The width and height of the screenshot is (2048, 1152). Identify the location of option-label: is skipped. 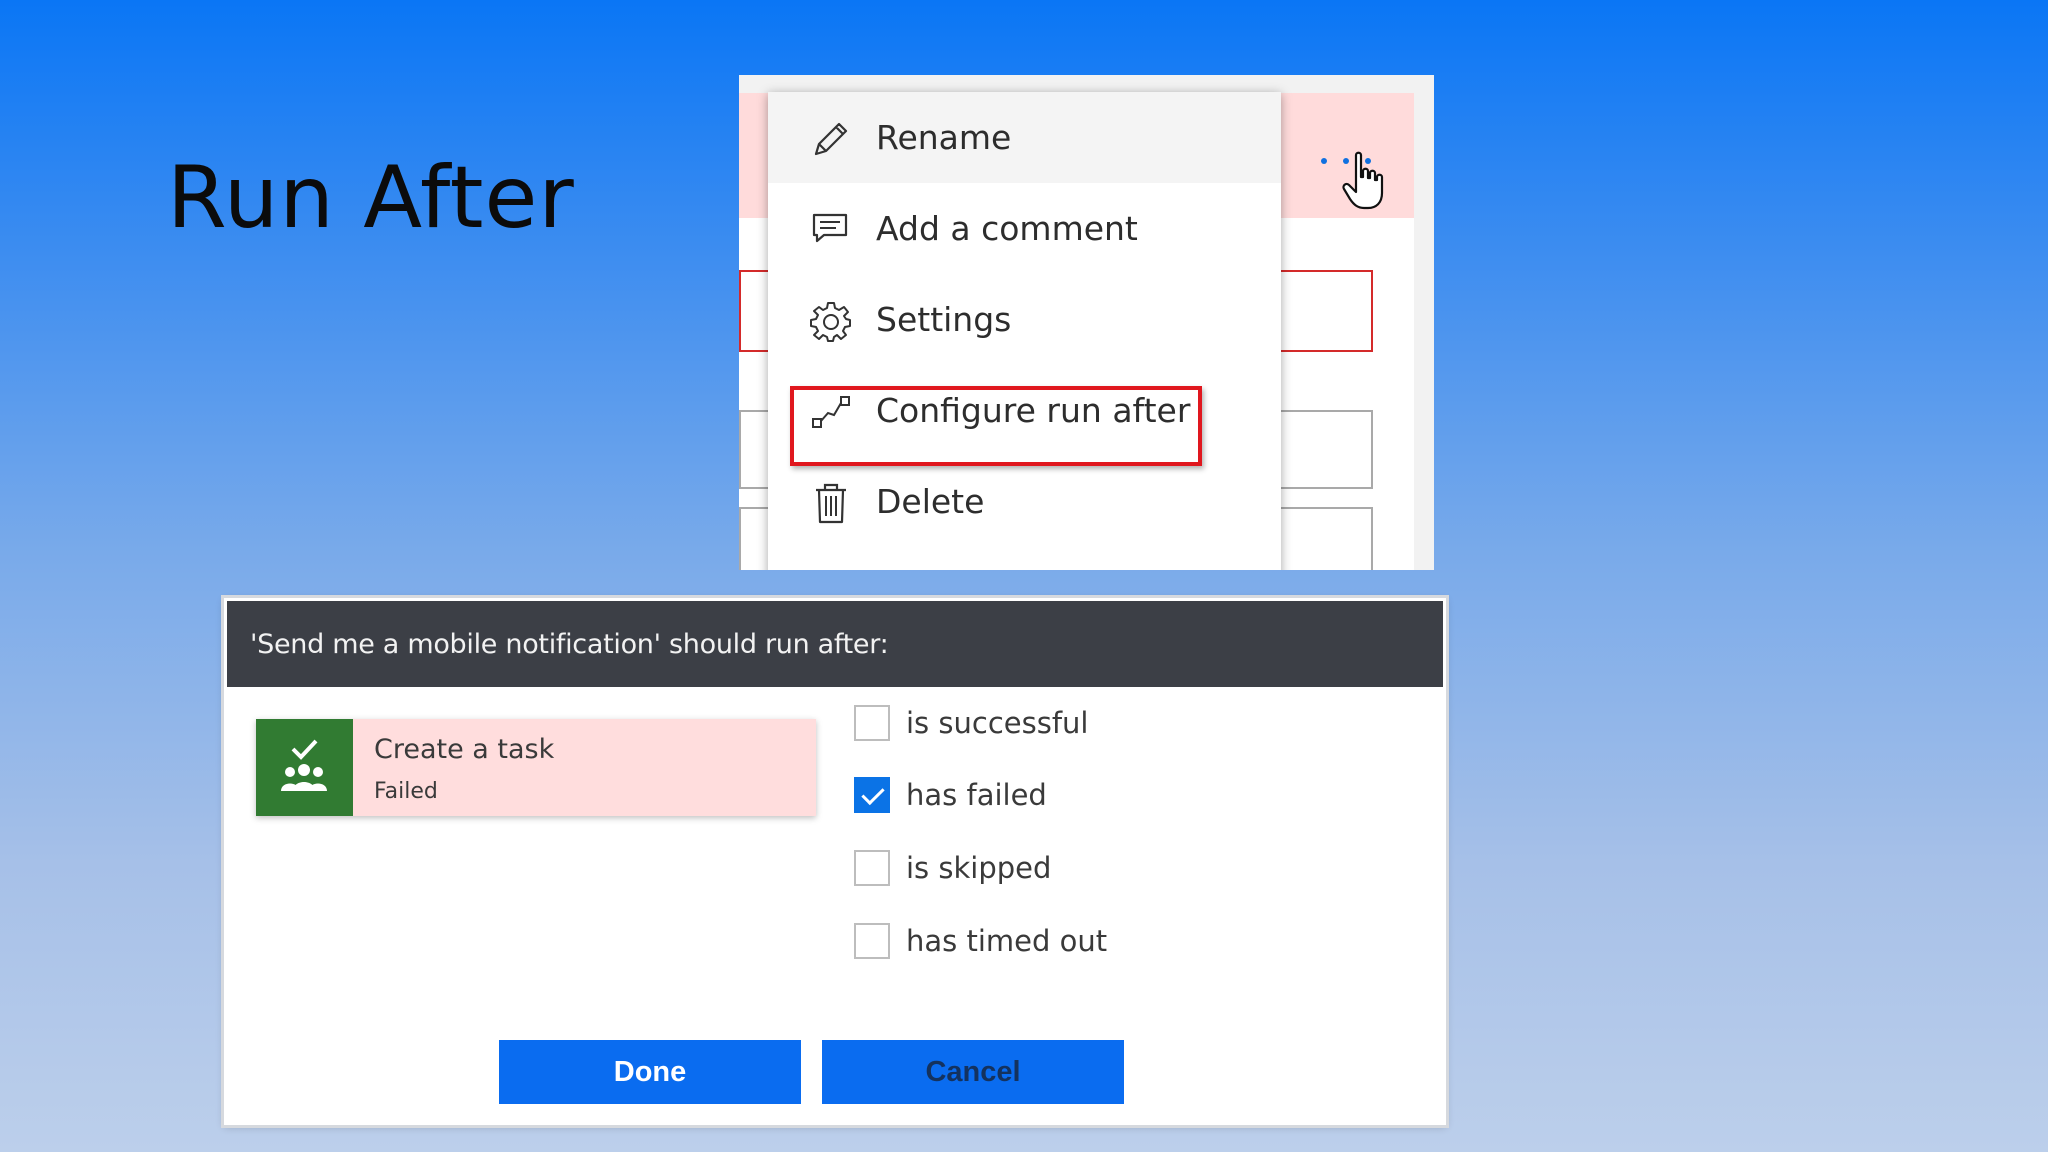
(979, 868).